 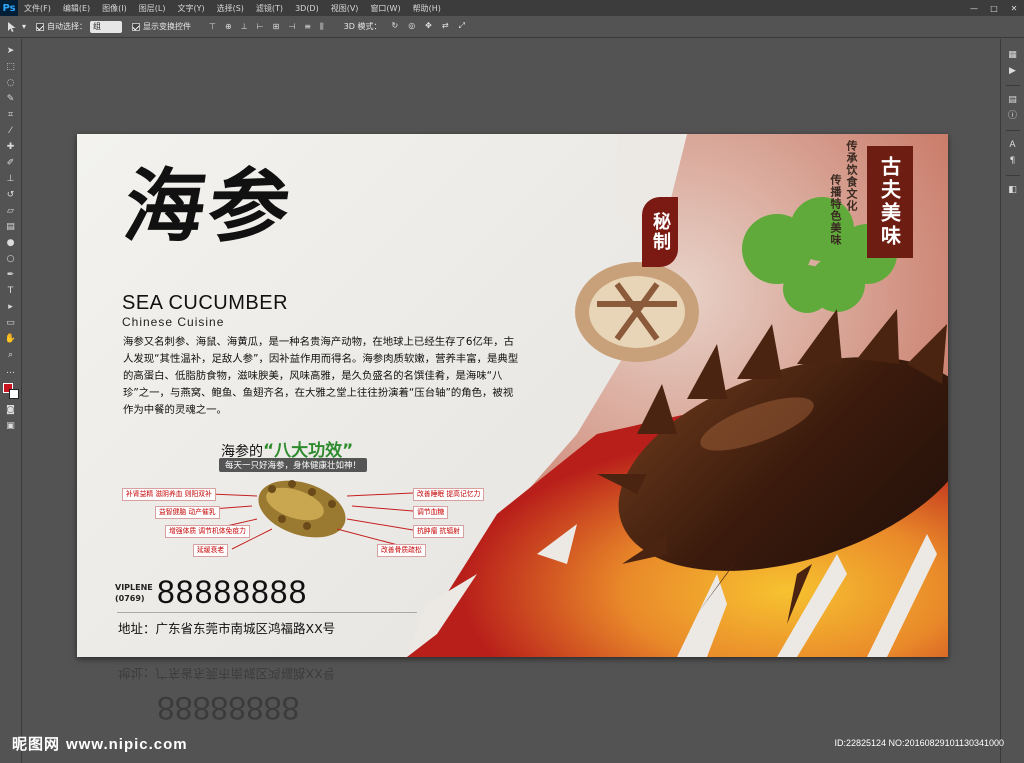 What do you see at coordinates (11, 99) in the screenshot?
I see `quick-select-tool-icon: ✎` at bounding box center [11, 99].